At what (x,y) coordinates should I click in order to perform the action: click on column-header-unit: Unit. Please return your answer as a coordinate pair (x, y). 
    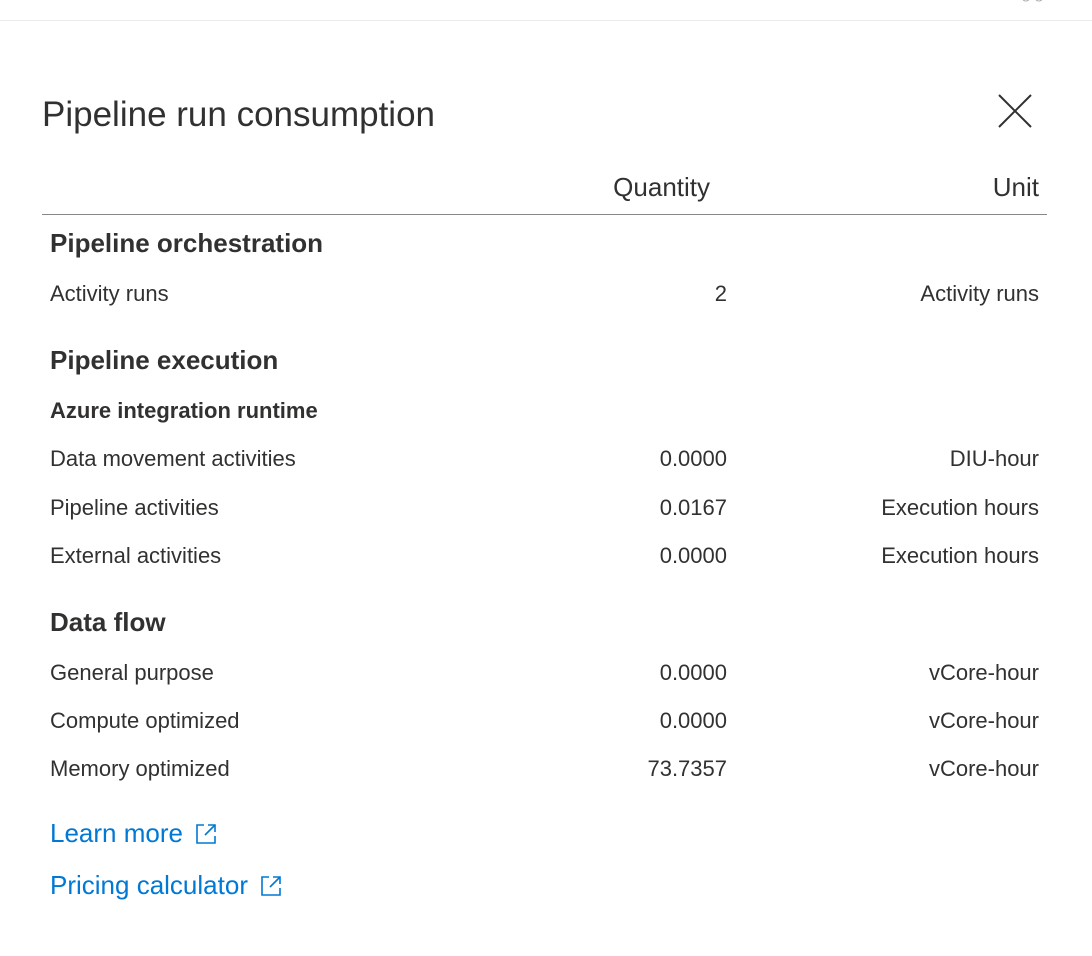
    Looking at the image, I should click on (1015, 187).